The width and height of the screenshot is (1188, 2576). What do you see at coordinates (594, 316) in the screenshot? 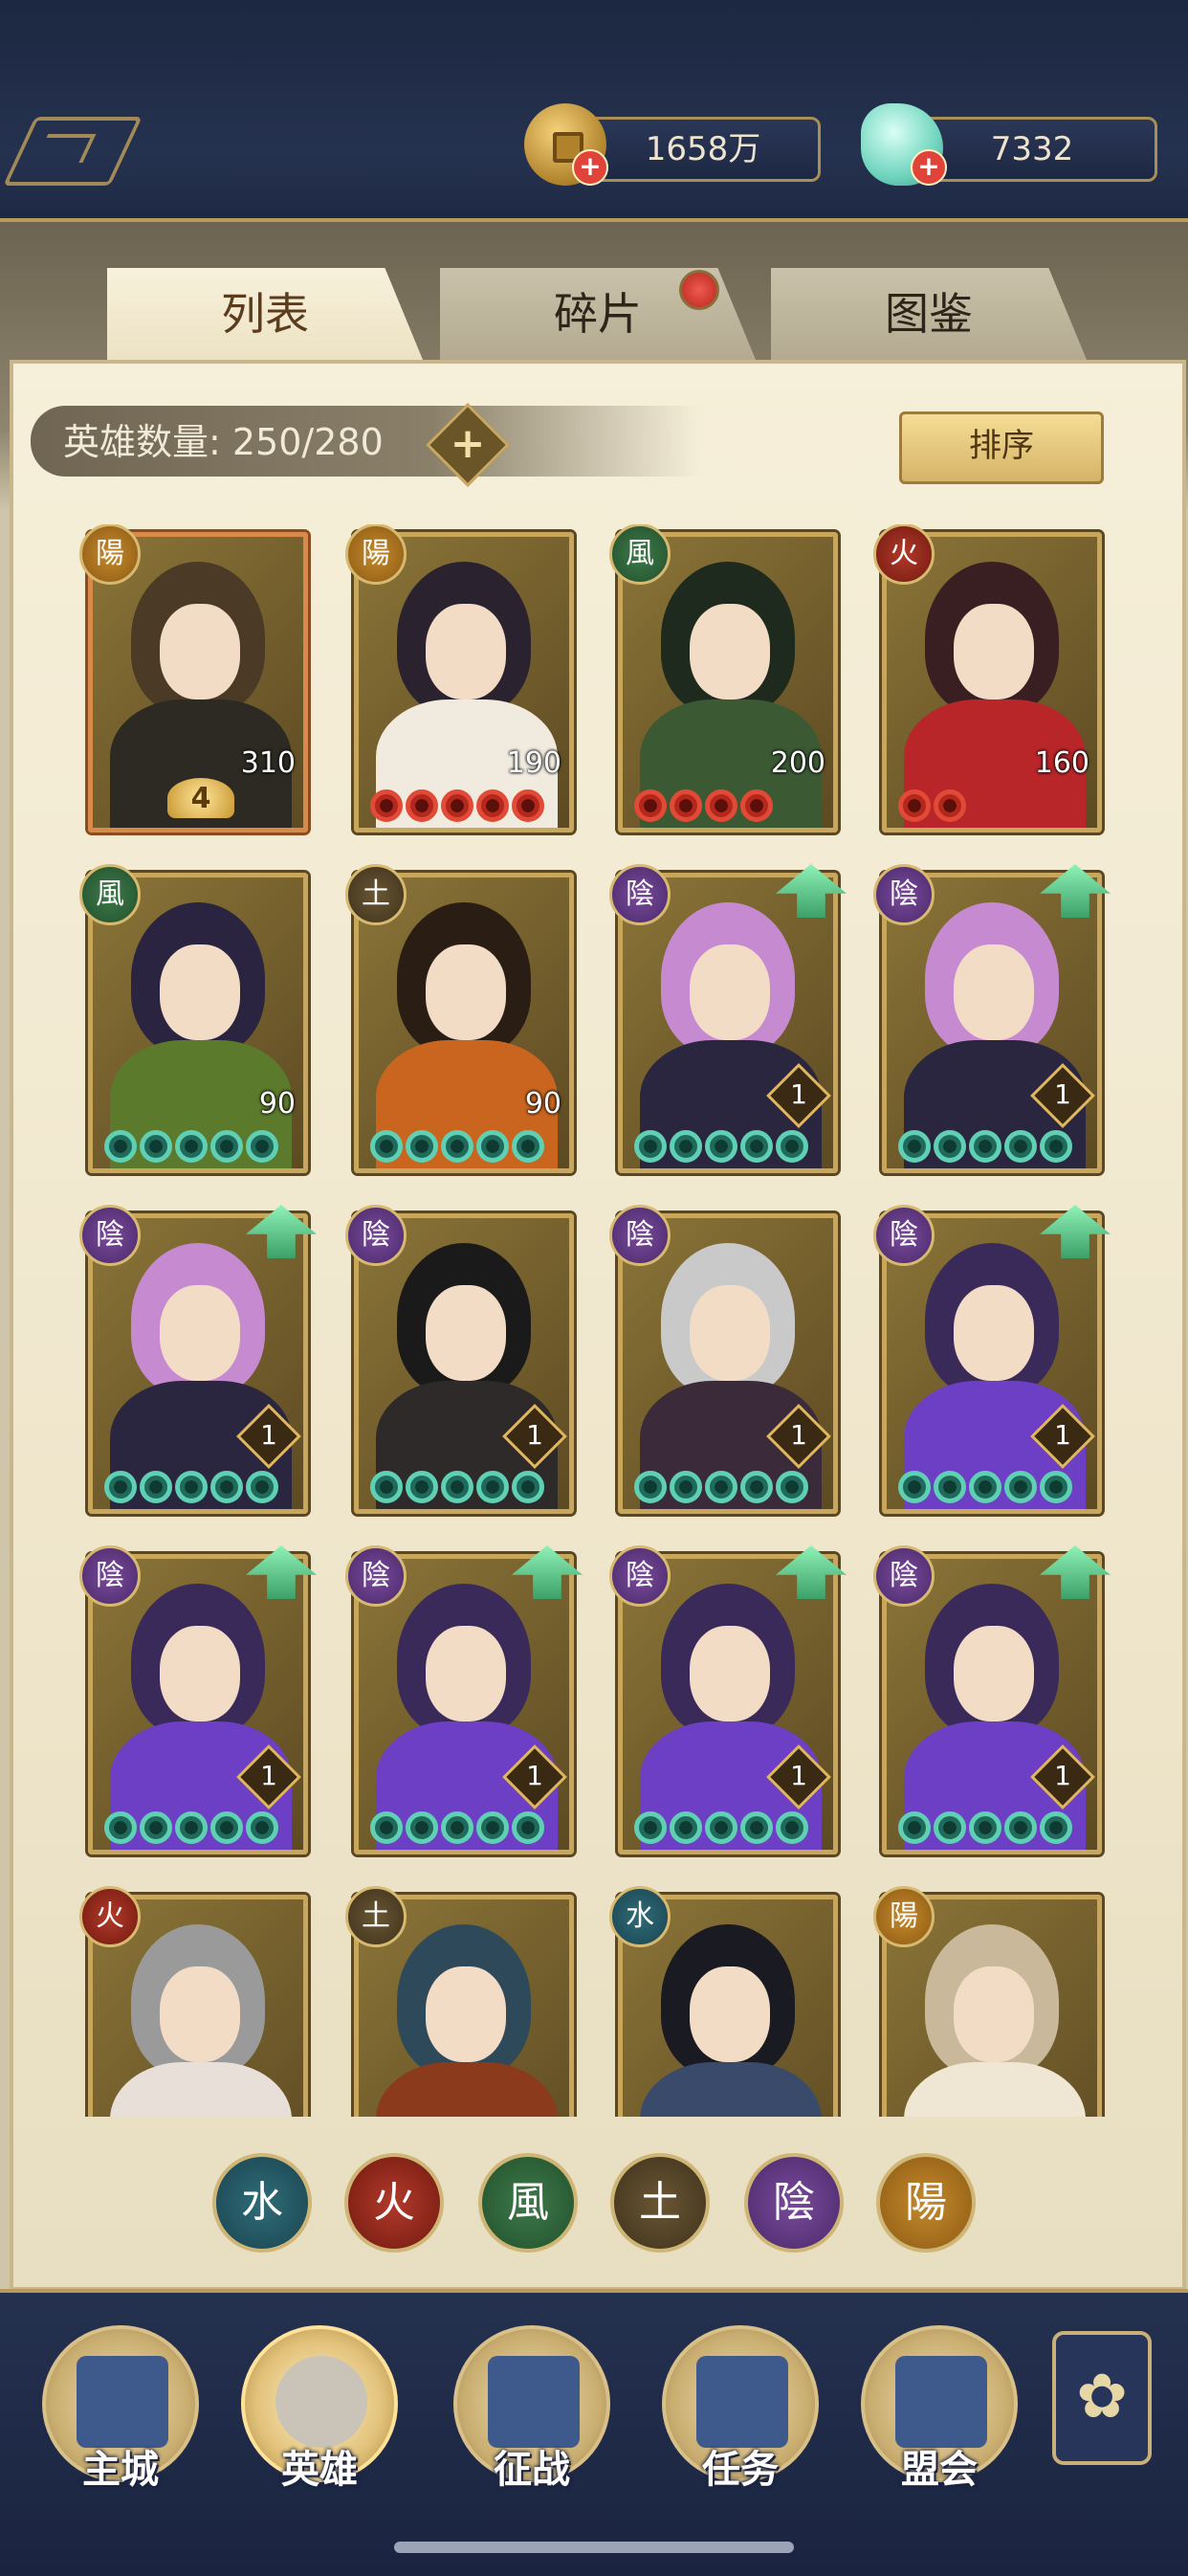
I see `tab-bar: 列表 碎片 图鉴` at bounding box center [594, 316].